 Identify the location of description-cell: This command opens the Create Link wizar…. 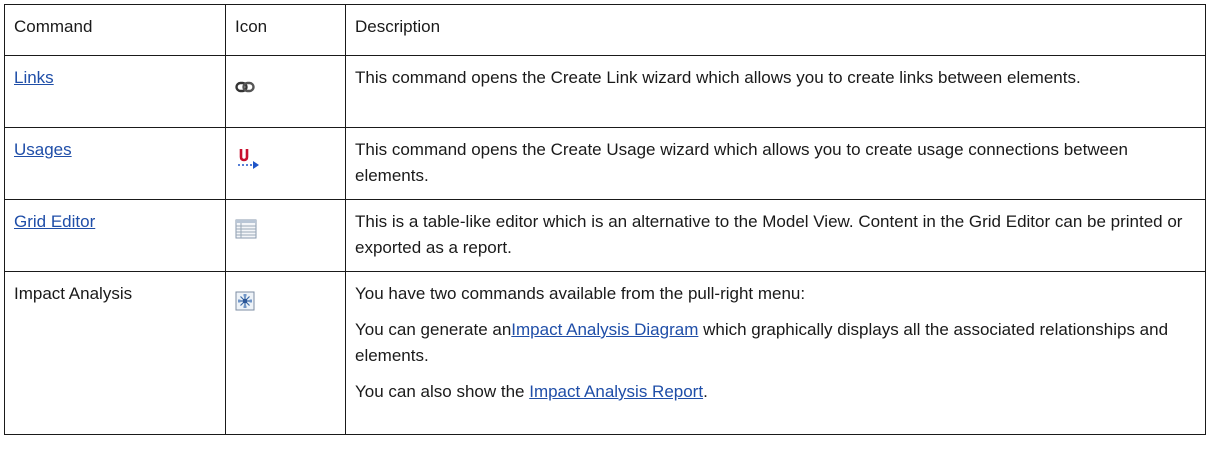
(775, 91).